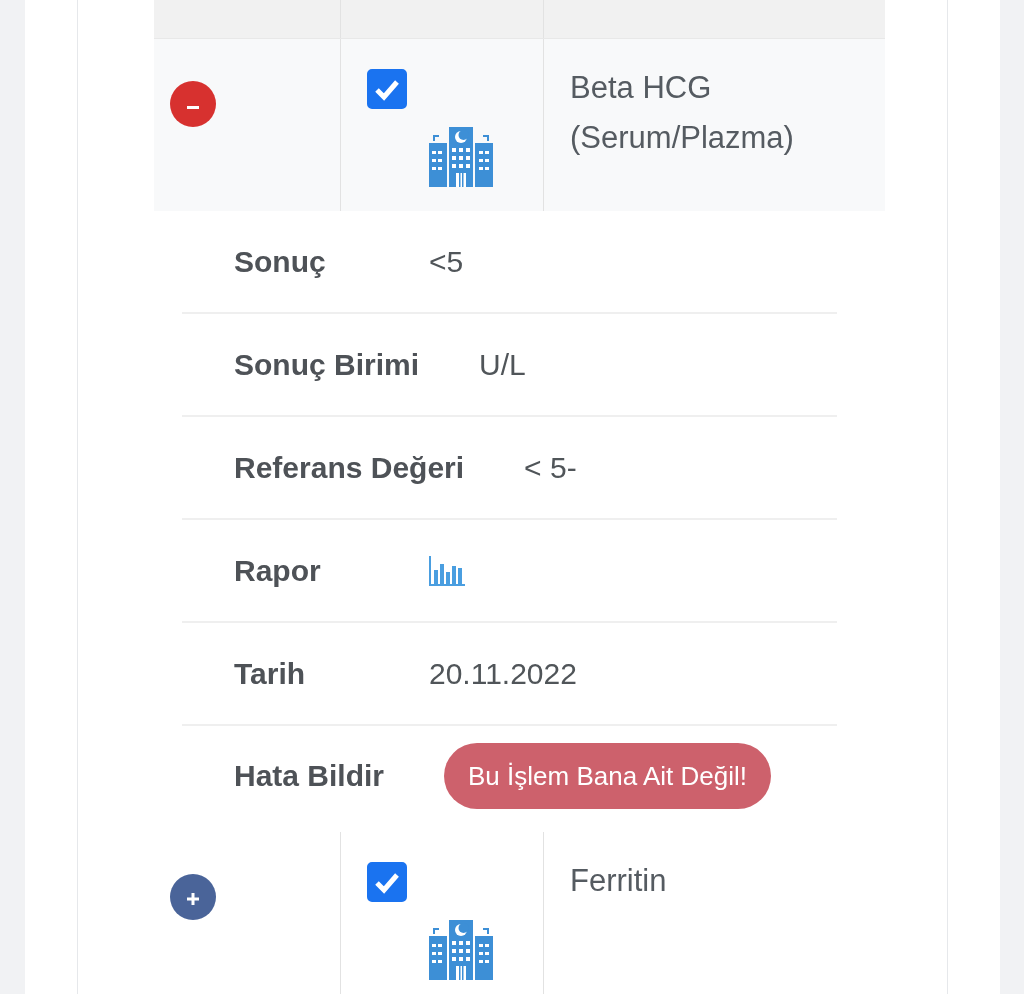  What do you see at coordinates (270, 673) in the screenshot?
I see `field-label: Tarih` at bounding box center [270, 673].